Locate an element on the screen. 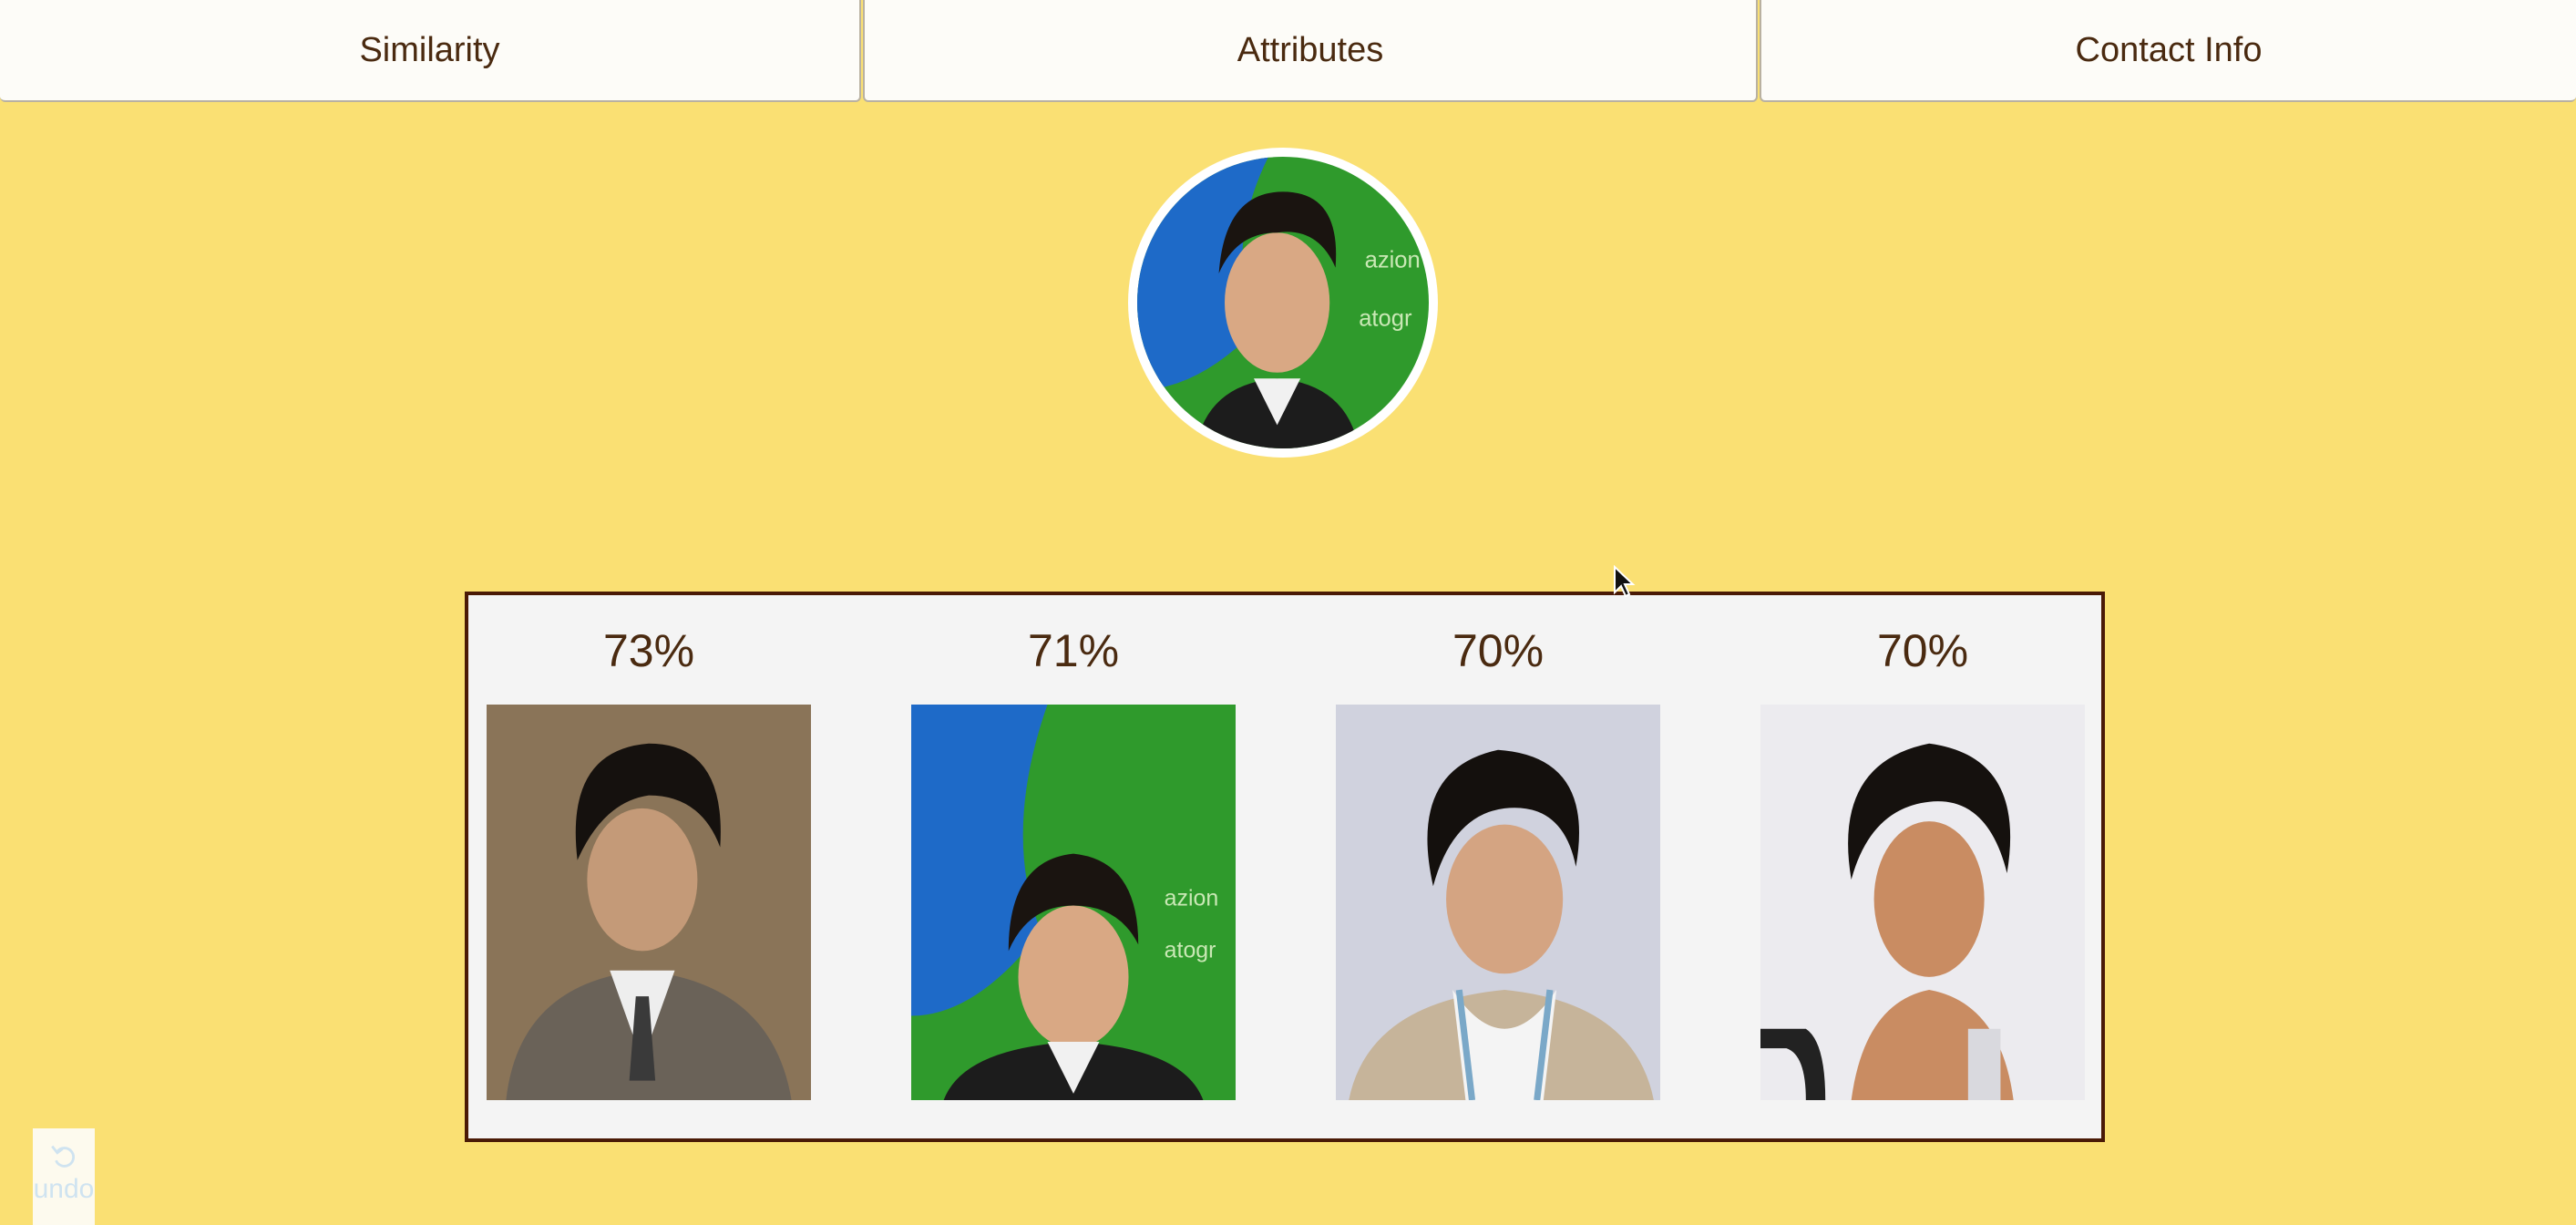  undo-button: undo is located at coordinates (64, 1176).